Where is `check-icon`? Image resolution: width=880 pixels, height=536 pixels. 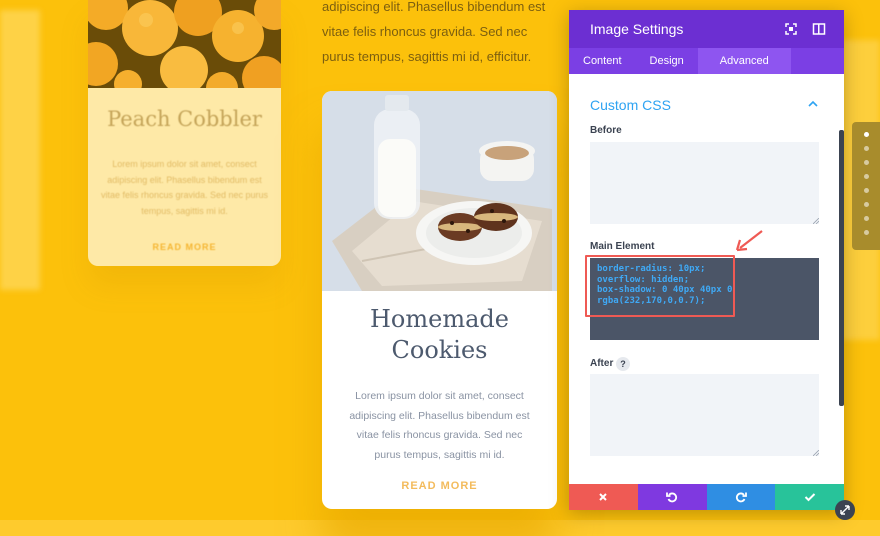
check-icon is located at coordinates (809, 497).